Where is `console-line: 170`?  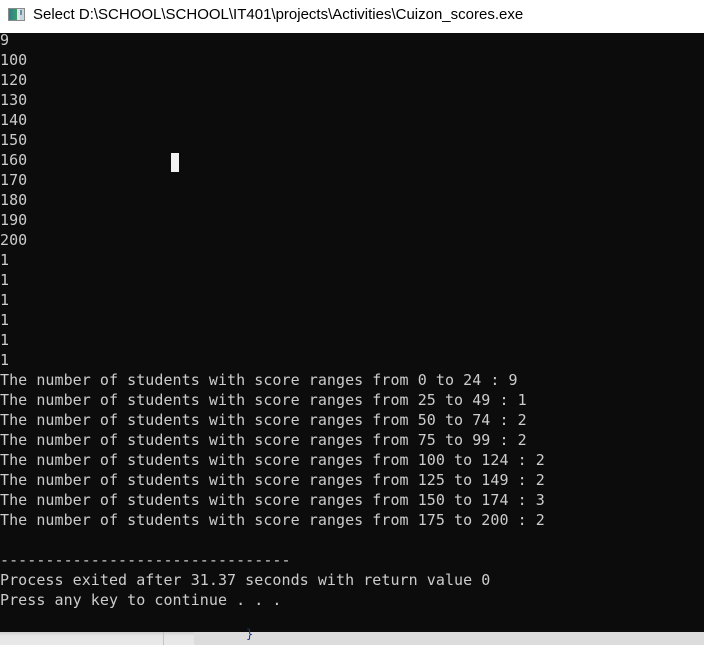 console-line: 170 is located at coordinates (14, 180).